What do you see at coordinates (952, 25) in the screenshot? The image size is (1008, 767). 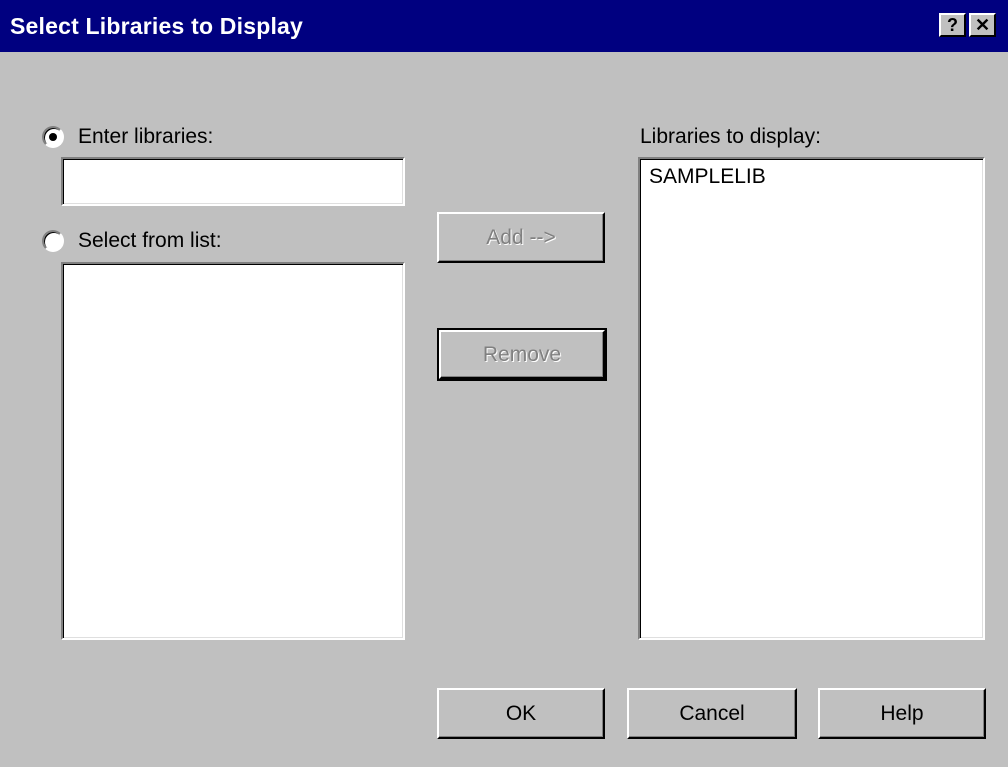 I see `help-icon: ?` at bounding box center [952, 25].